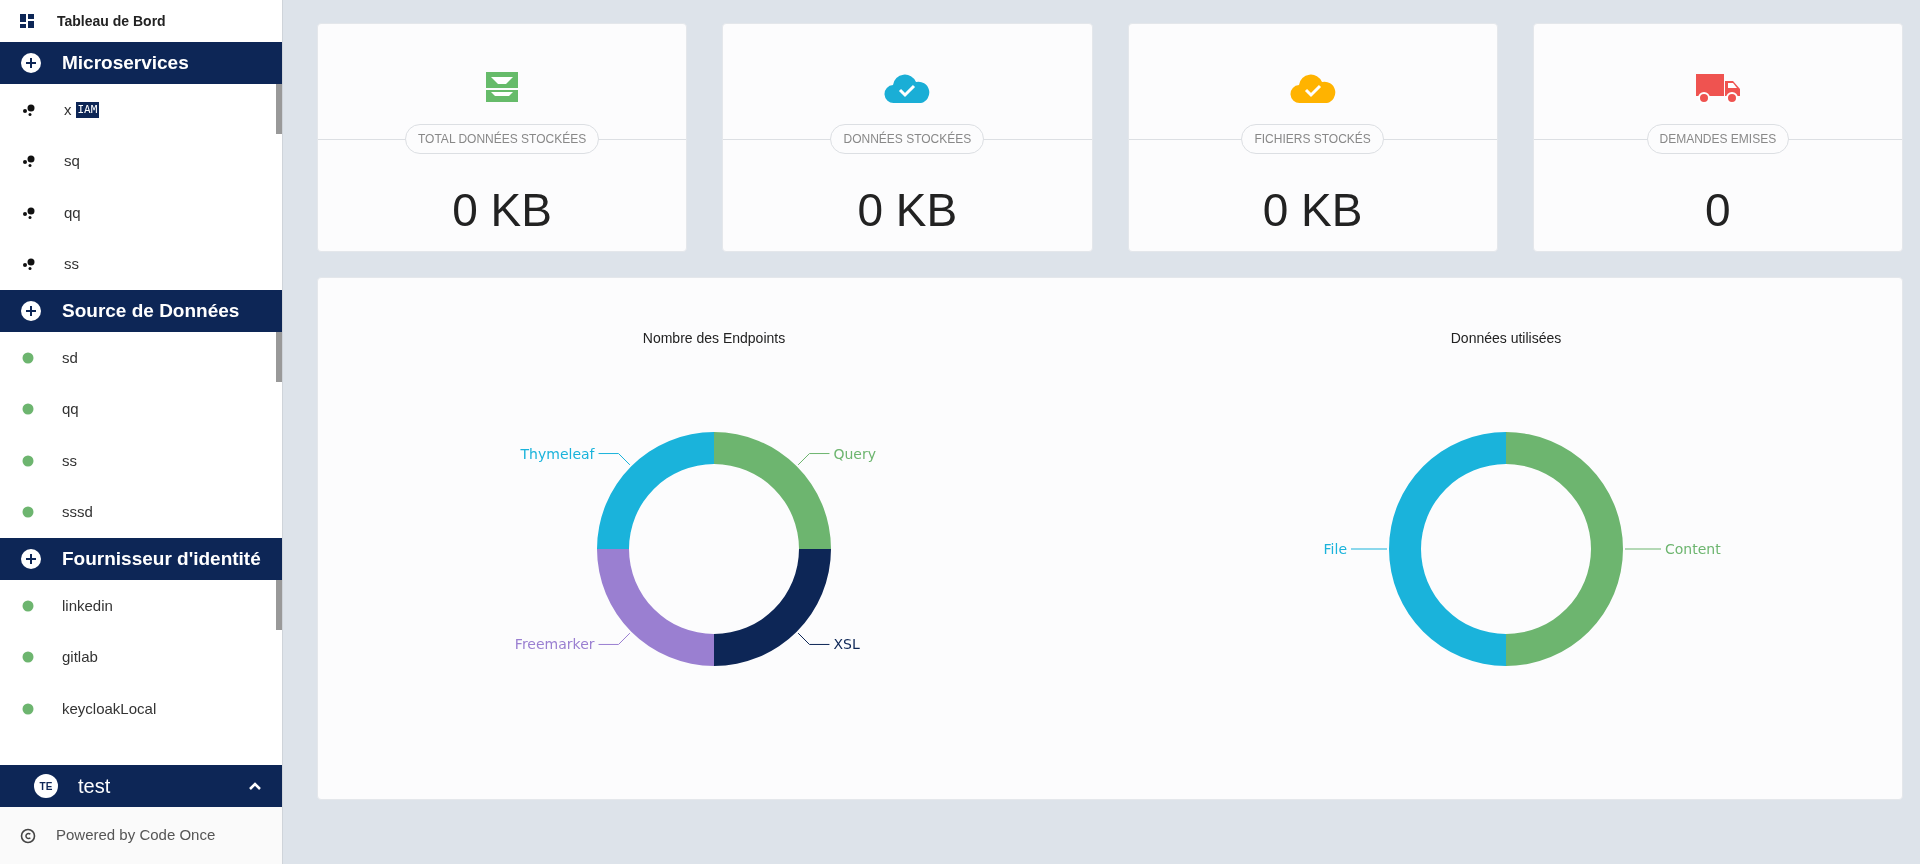 The height and width of the screenshot is (864, 1920). Describe the element at coordinates (137, 110) in the screenshot. I see `sidebar-item: x IAM` at that location.